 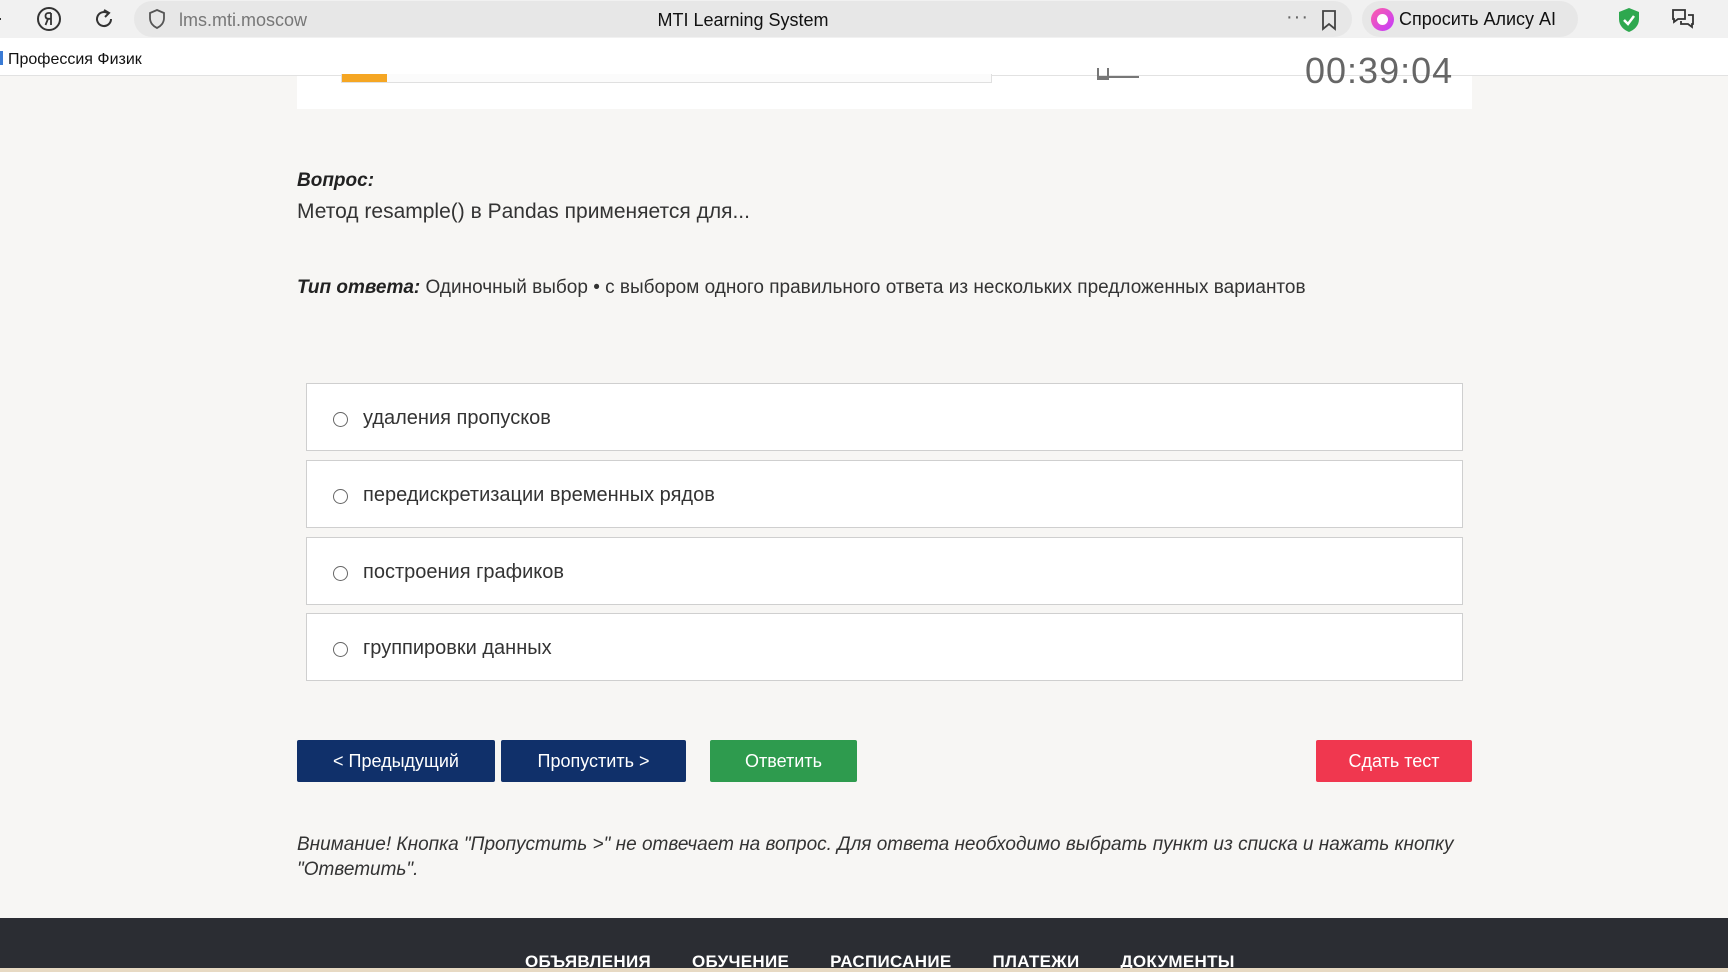 What do you see at coordinates (884, 571) in the screenshot?
I see `answer-option: построения графиков` at bounding box center [884, 571].